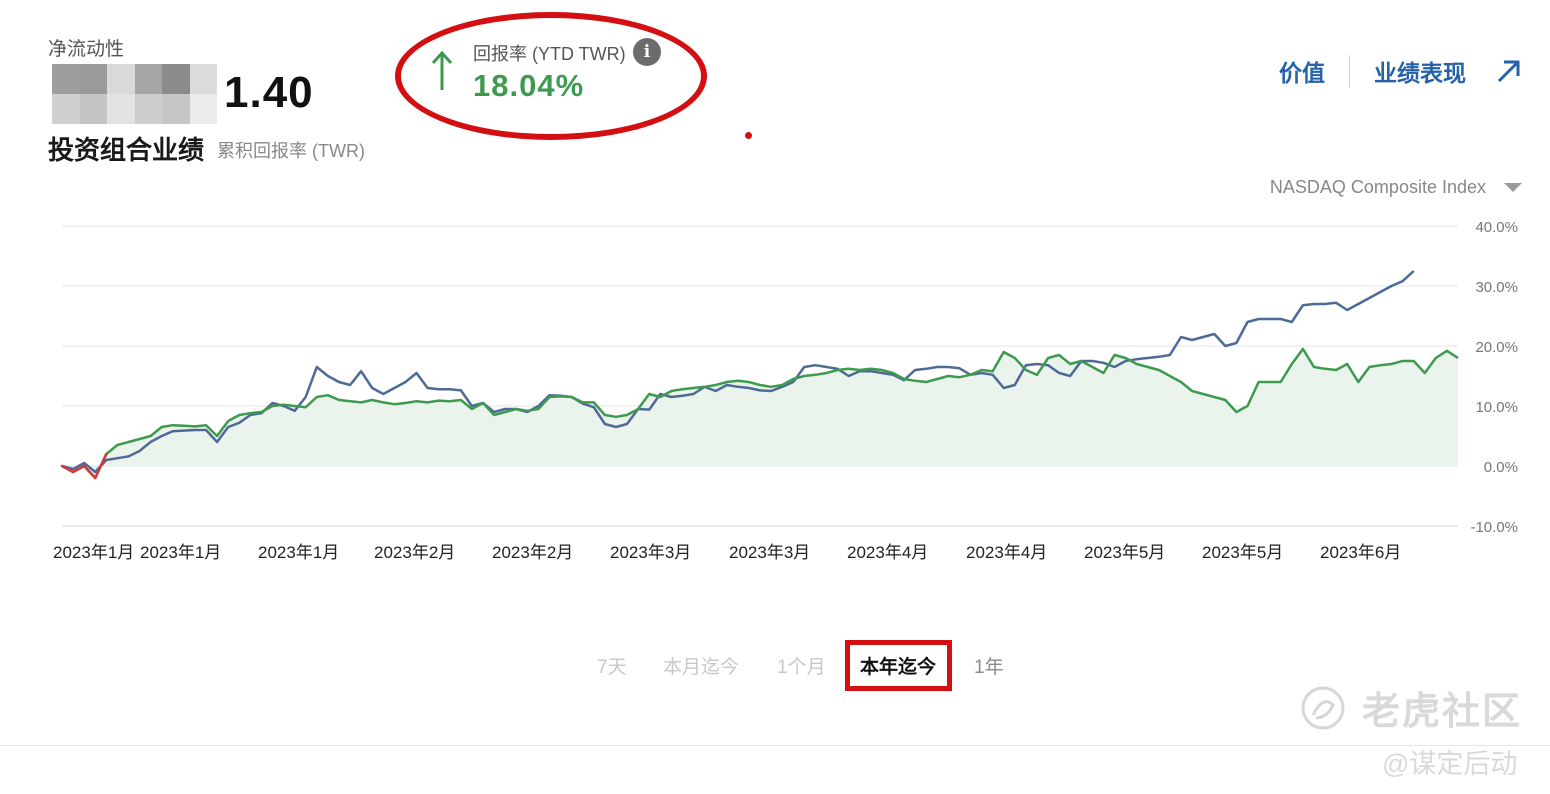  I want to click on nav-separator, so click(1349, 71).